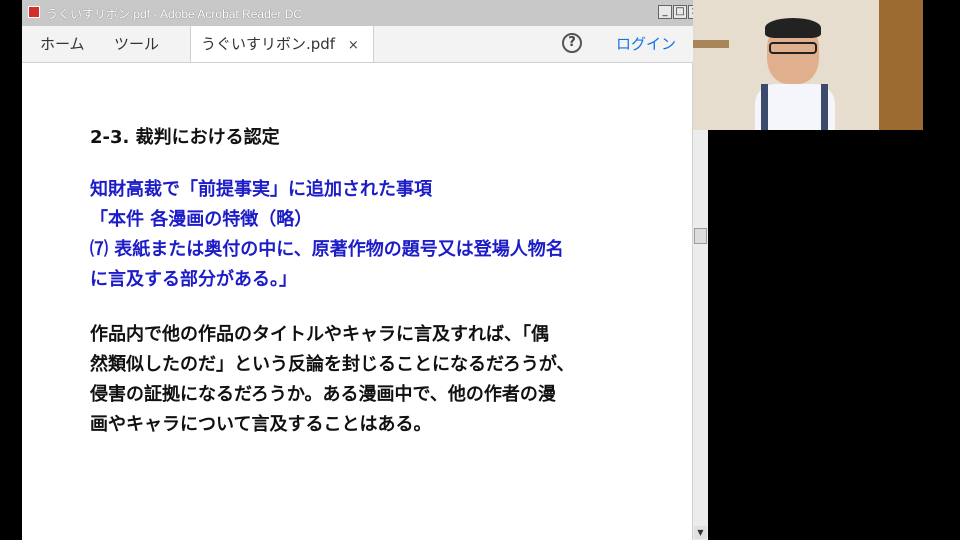  Describe the element at coordinates (665, 12) in the screenshot. I see `minimize-button: _` at that location.